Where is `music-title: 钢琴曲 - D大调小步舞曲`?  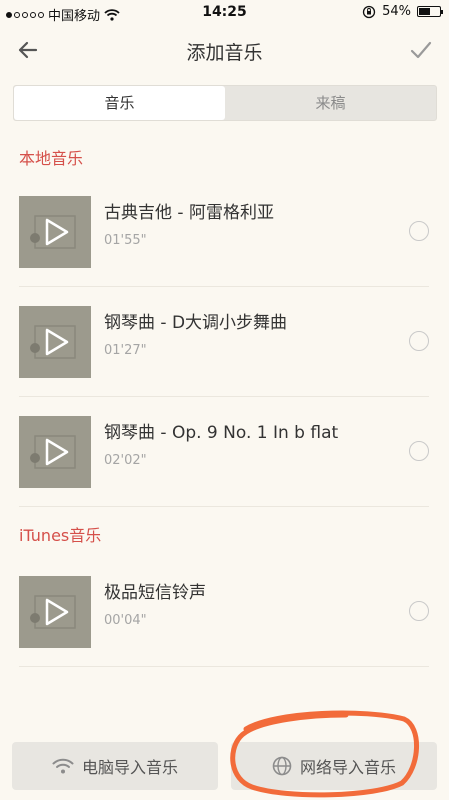
music-title: 钢琴曲 - D大调小步舞曲 is located at coordinates (196, 323).